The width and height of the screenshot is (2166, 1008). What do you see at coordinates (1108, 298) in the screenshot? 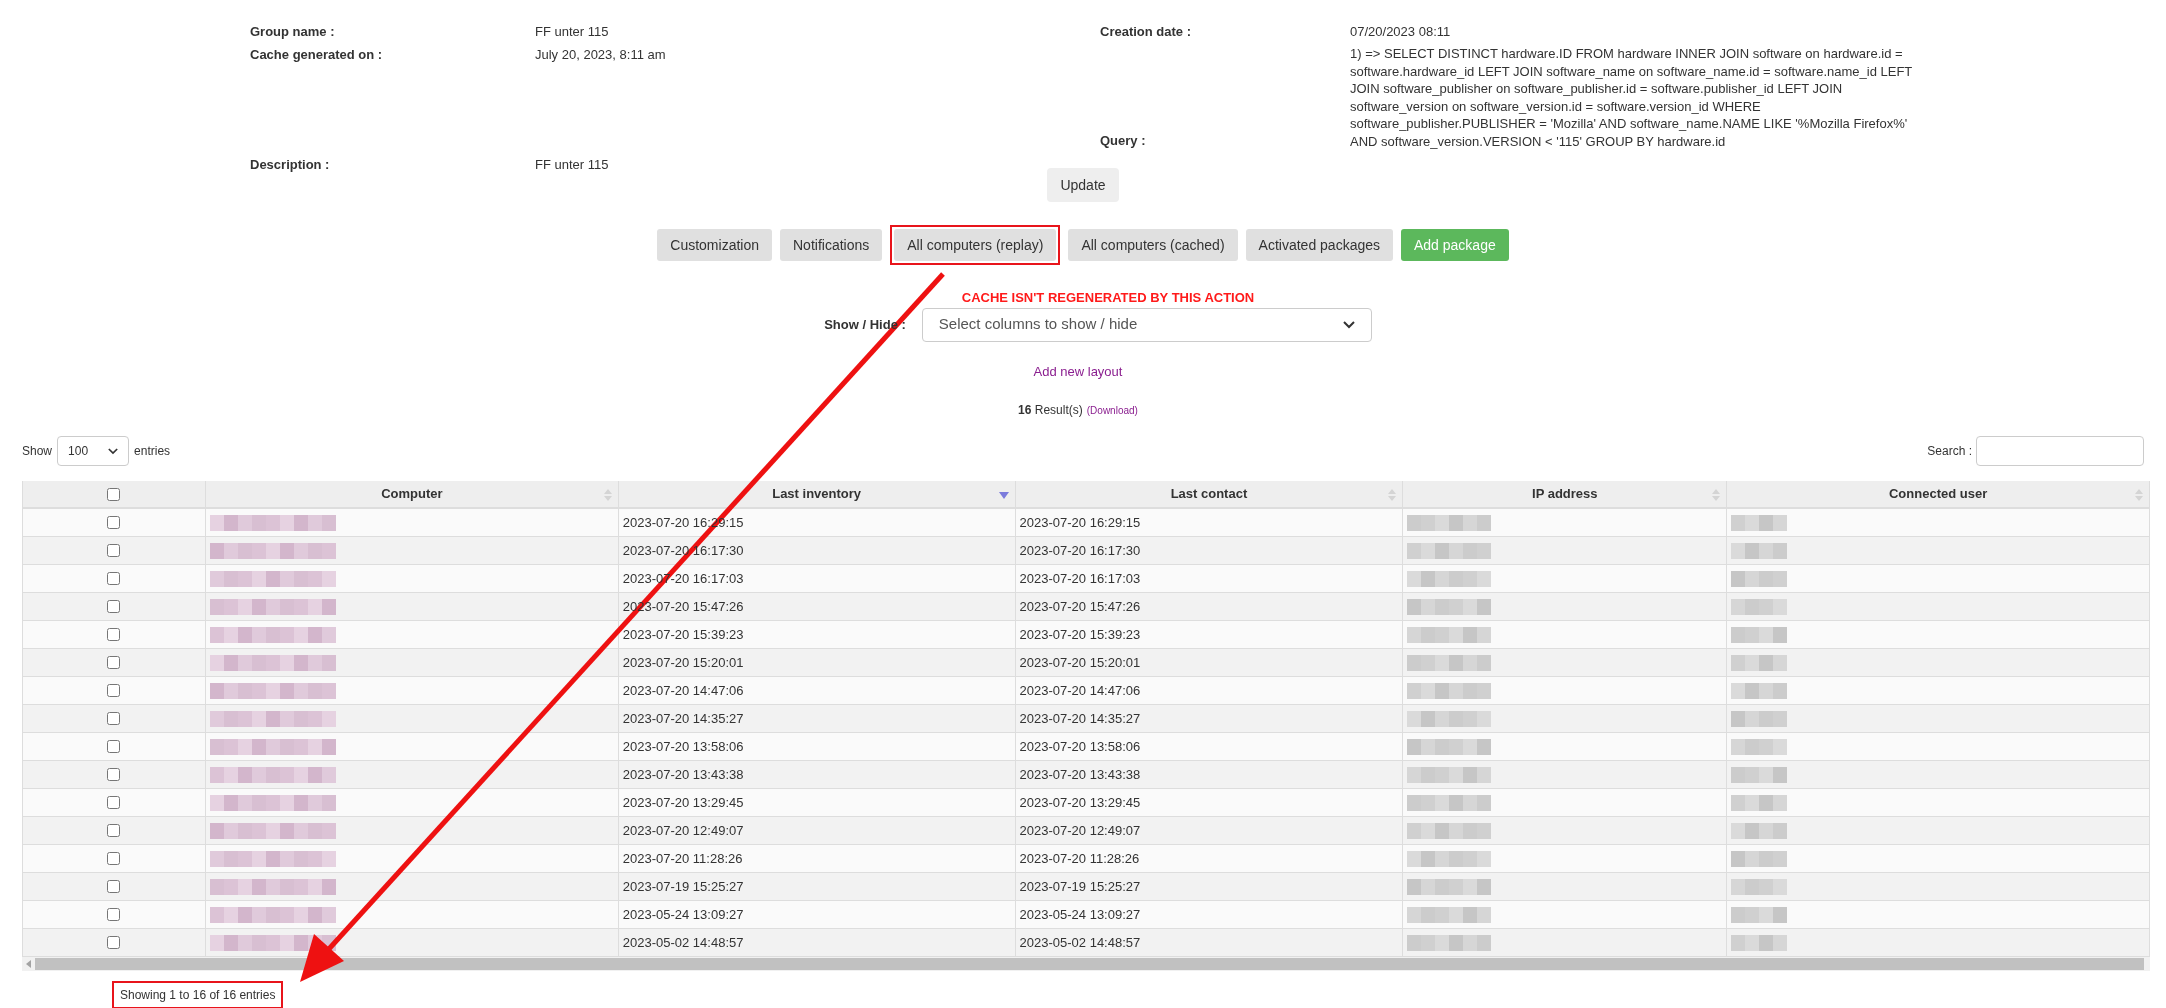
I see `warning-text: CACHE ISN'T REGENERATED BY THIS ACTION` at bounding box center [1108, 298].